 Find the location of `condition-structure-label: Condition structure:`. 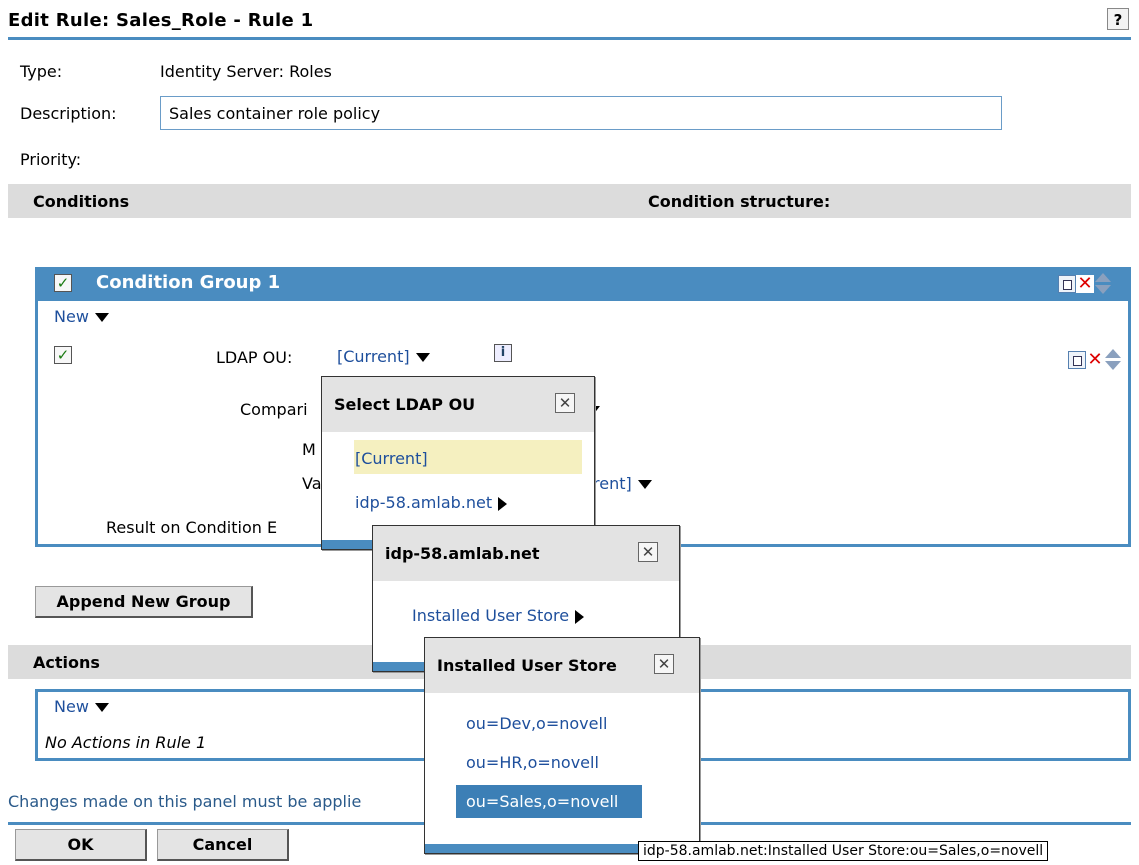

condition-structure-label: Condition structure: is located at coordinates (739, 201).